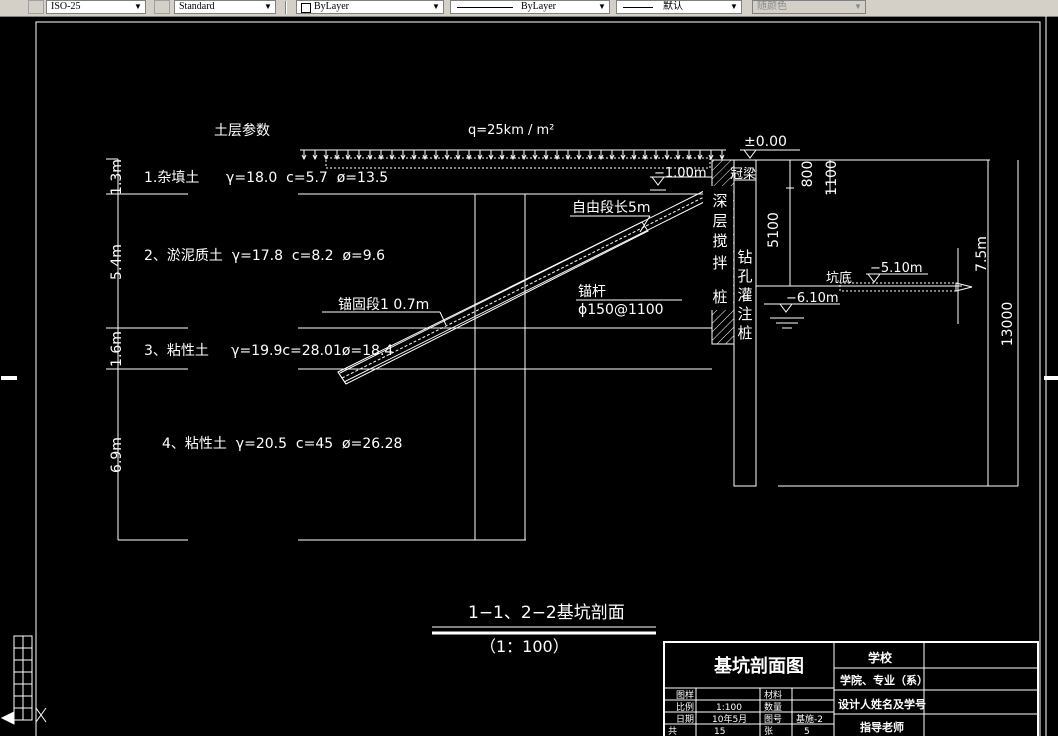 Image resolution: width=1058 pixels, height=736 pixels. What do you see at coordinates (809, 7) in the screenshot?
I see `plotstyle-dropdown: 随颜色 ▼` at bounding box center [809, 7].